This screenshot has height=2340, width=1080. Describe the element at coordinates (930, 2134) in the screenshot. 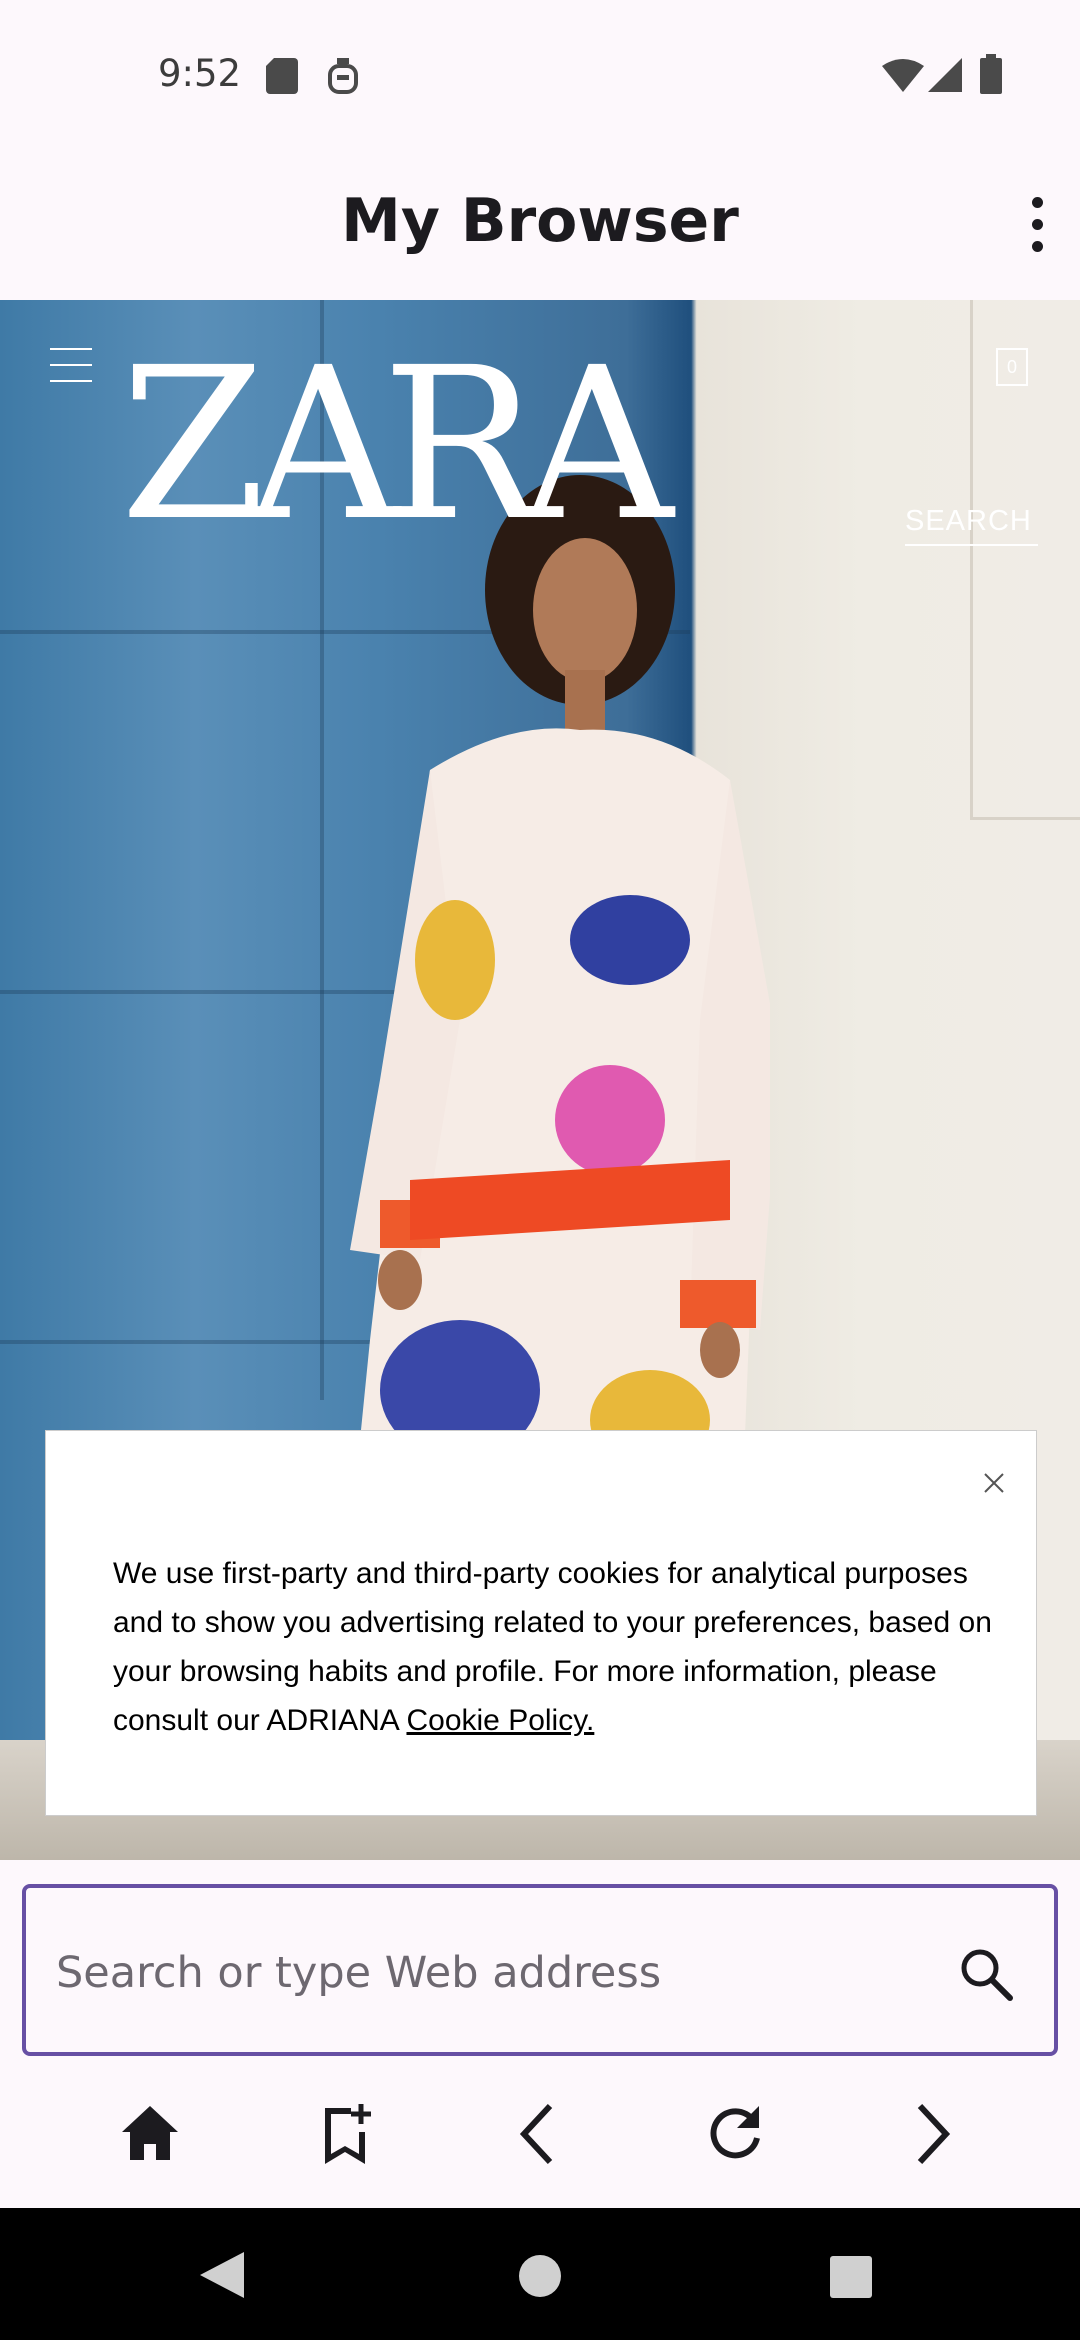

I see `forward-icon` at that location.